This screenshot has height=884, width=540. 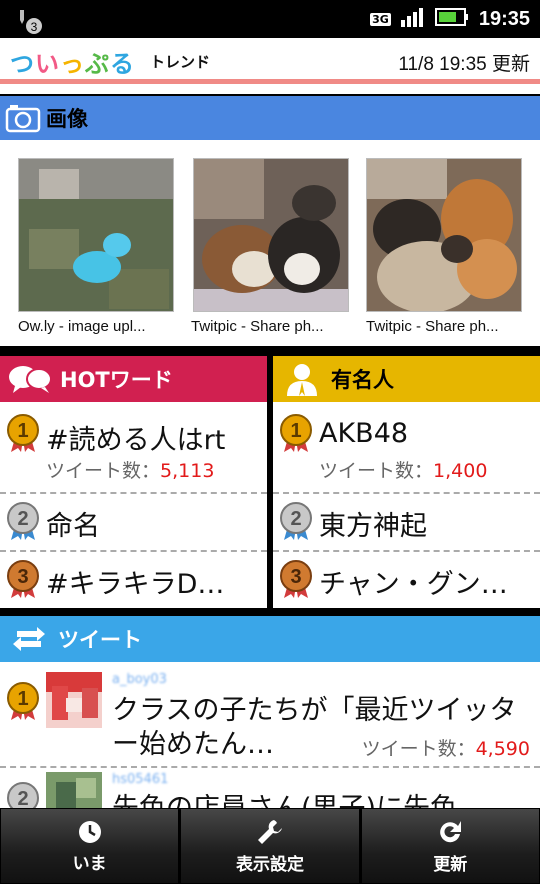 I want to click on hot-word-item: 1 #読める人はrt ツイート数：5,113, so click(x=133, y=448).